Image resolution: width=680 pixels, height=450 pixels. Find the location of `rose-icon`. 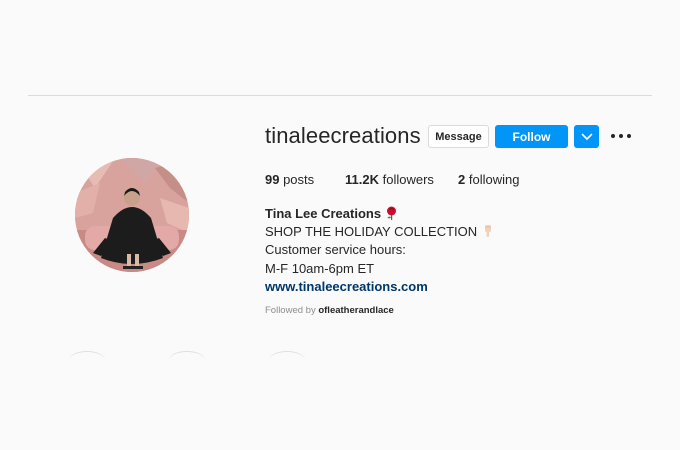

rose-icon is located at coordinates (391, 213).